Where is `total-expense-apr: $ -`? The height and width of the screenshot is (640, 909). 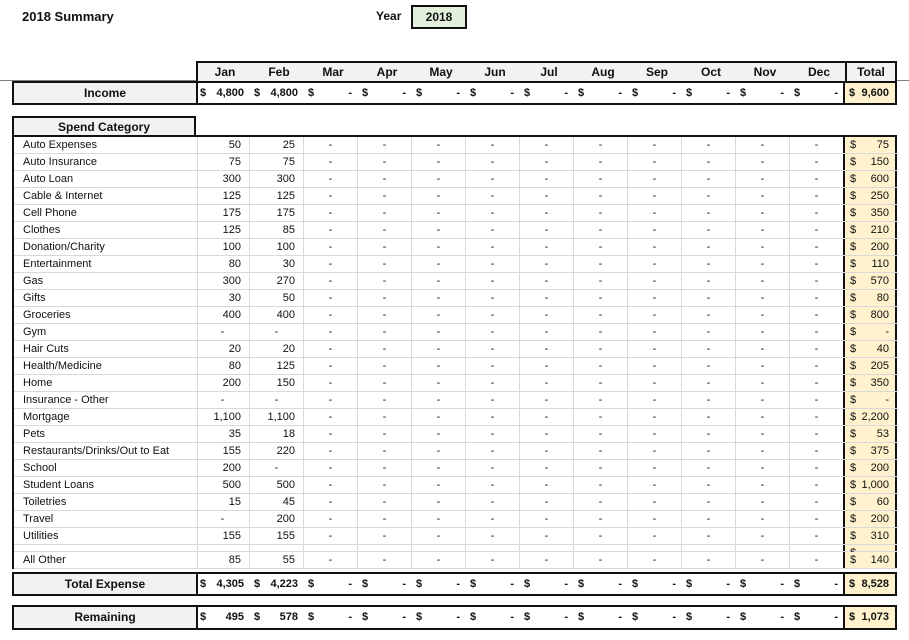
total-expense-apr: $ - is located at coordinates (385, 584).